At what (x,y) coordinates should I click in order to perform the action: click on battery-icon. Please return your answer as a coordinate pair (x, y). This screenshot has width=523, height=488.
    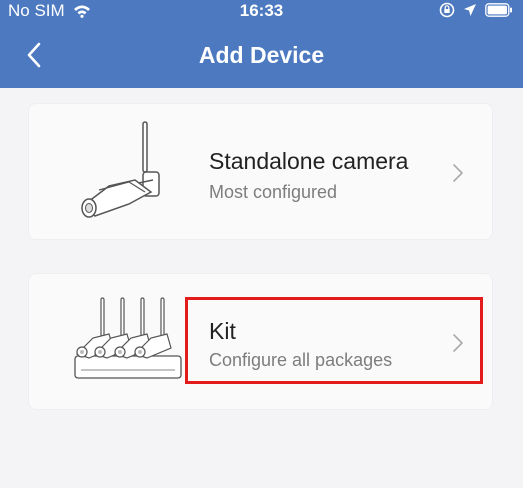
    Looking at the image, I should click on (498, 10).